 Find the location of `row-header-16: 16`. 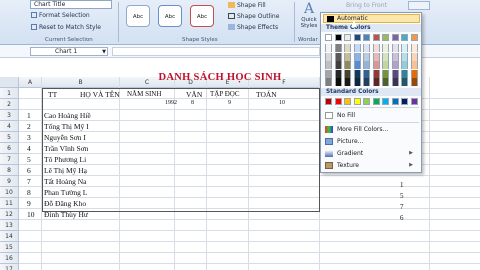

row-header-16: 16 is located at coordinates (9, 258).